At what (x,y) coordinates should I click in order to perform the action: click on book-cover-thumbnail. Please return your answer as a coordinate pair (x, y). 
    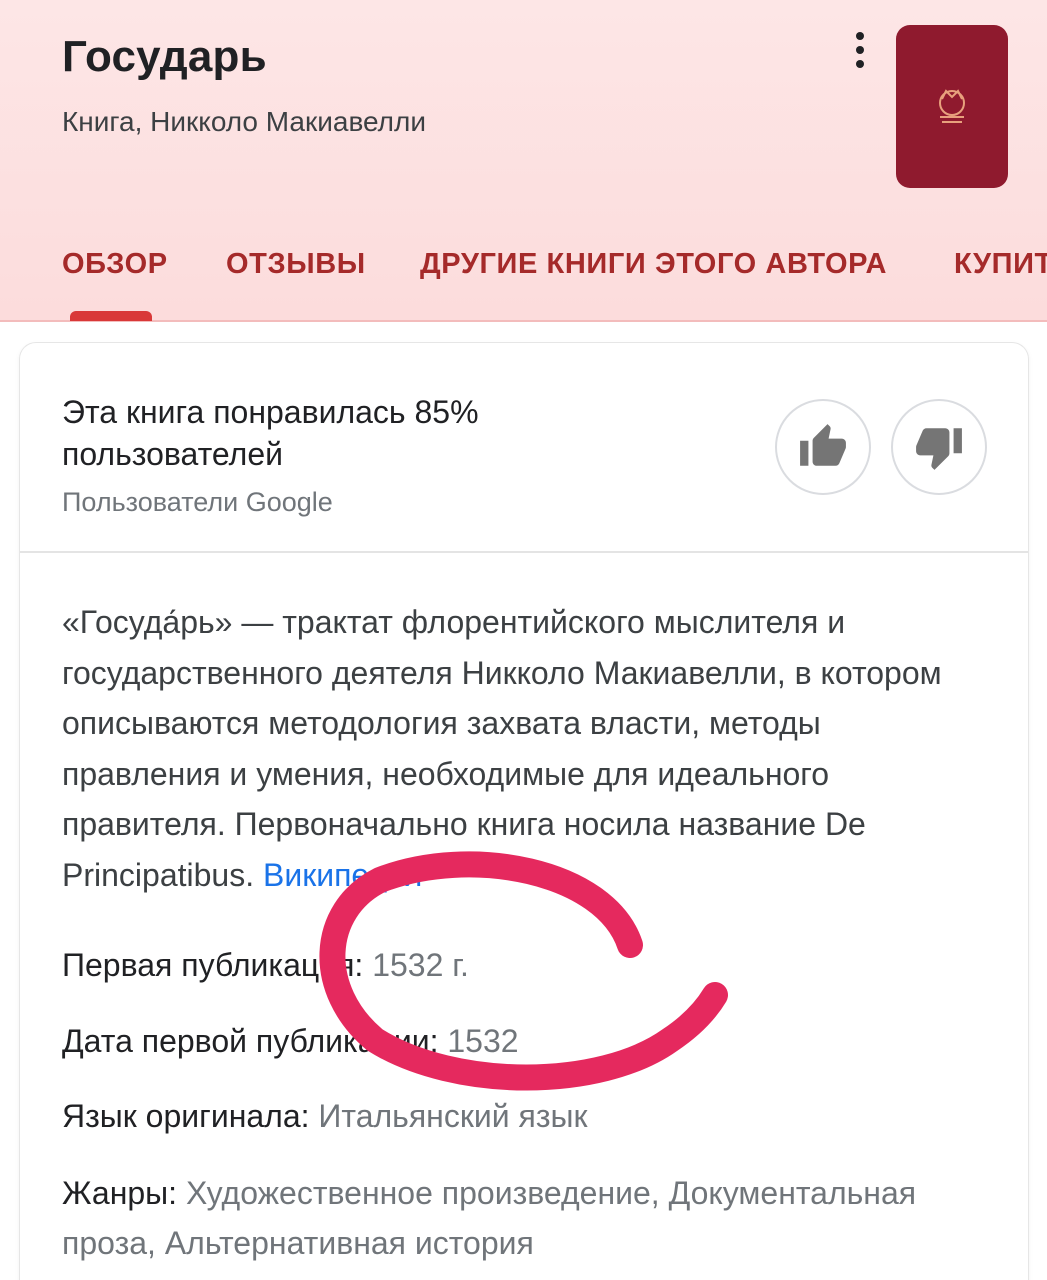
    Looking at the image, I should click on (952, 106).